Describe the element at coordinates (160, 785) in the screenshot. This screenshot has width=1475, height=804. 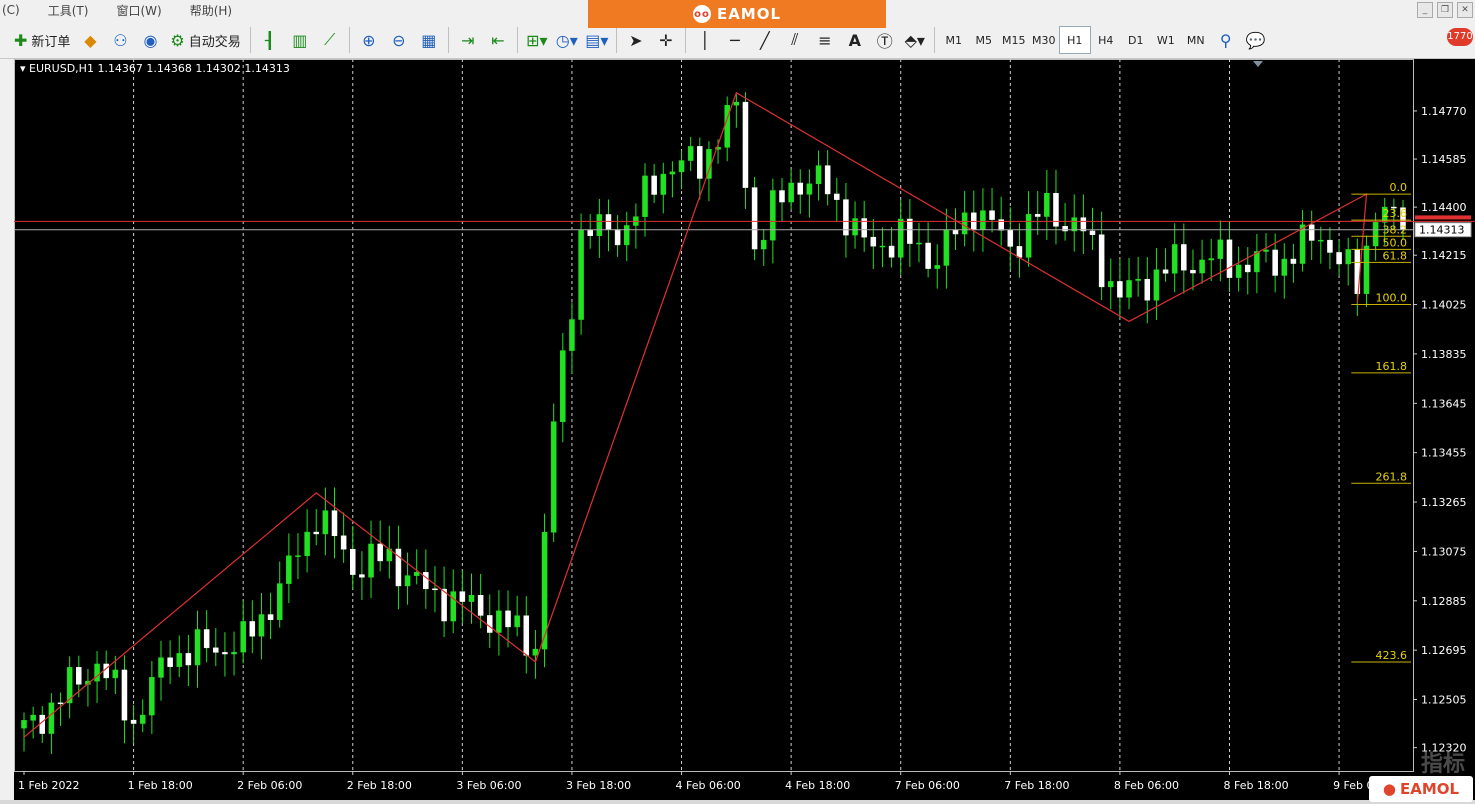
I see `x-axis-tick-label: 1 Feb 18:00` at that location.